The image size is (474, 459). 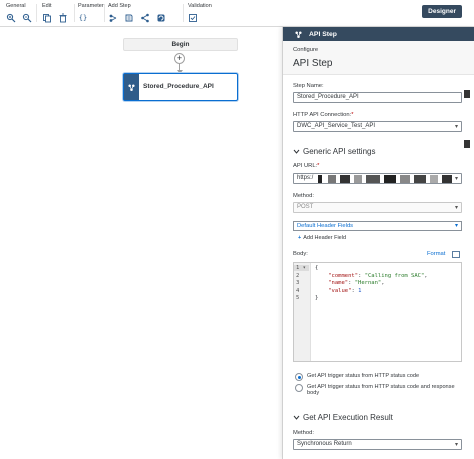 What do you see at coordinates (129, 18) in the screenshot?
I see `script-icon` at bounding box center [129, 18].